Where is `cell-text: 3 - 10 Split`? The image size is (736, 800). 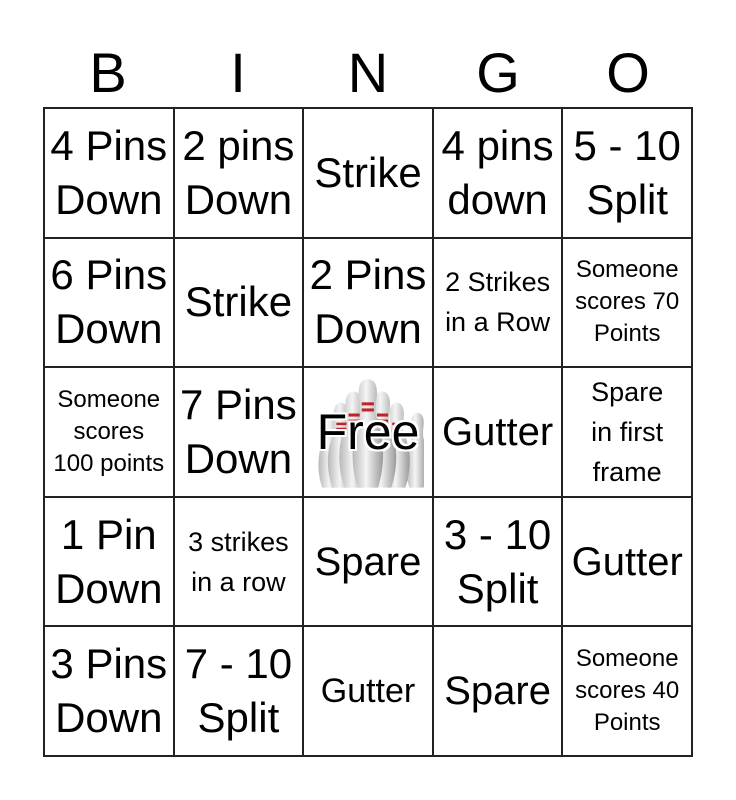
cell-text: 3 - 10 Split is located at coordinates (497, 561).